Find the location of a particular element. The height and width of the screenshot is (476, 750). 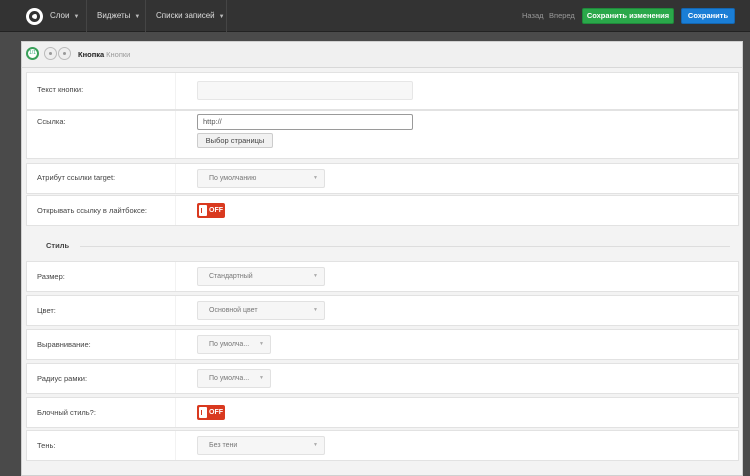

style-section-header: Стиль is located at coordinates (382, 246).